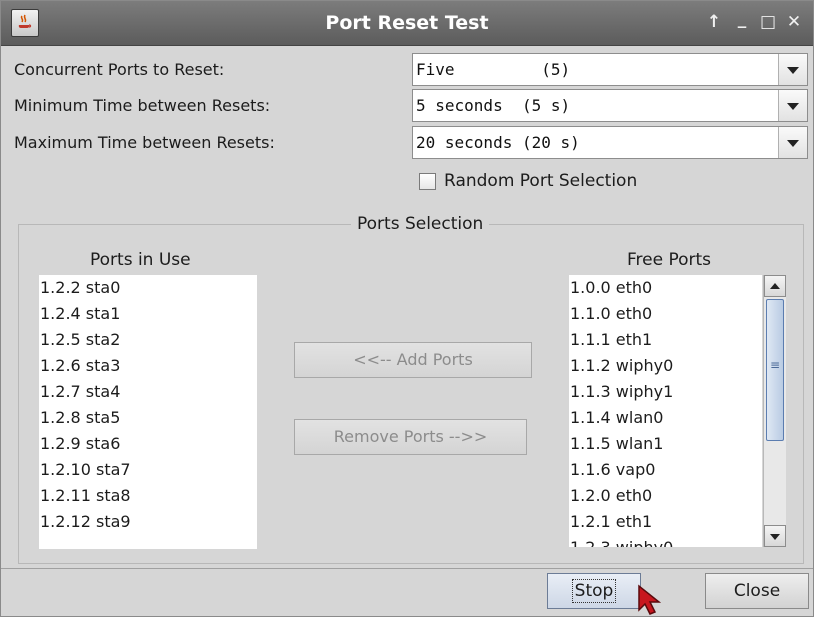  What do you see at coordinates (144, 142) in the screenshot?
I see `max-time-label: Maximum Time between Resets:` at bounding box center [144, 142].